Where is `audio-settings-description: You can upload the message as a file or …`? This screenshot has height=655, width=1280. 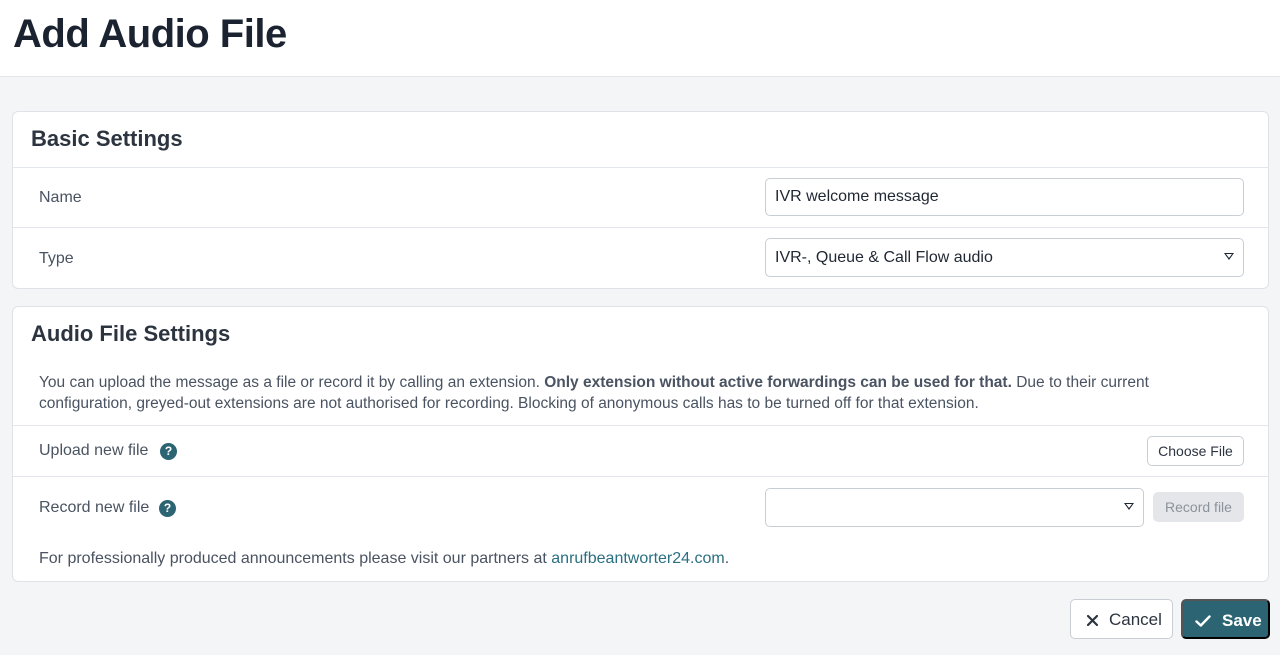 audio-settings-description: You can upload the message as a file or … is located at coordinates (614, 393).